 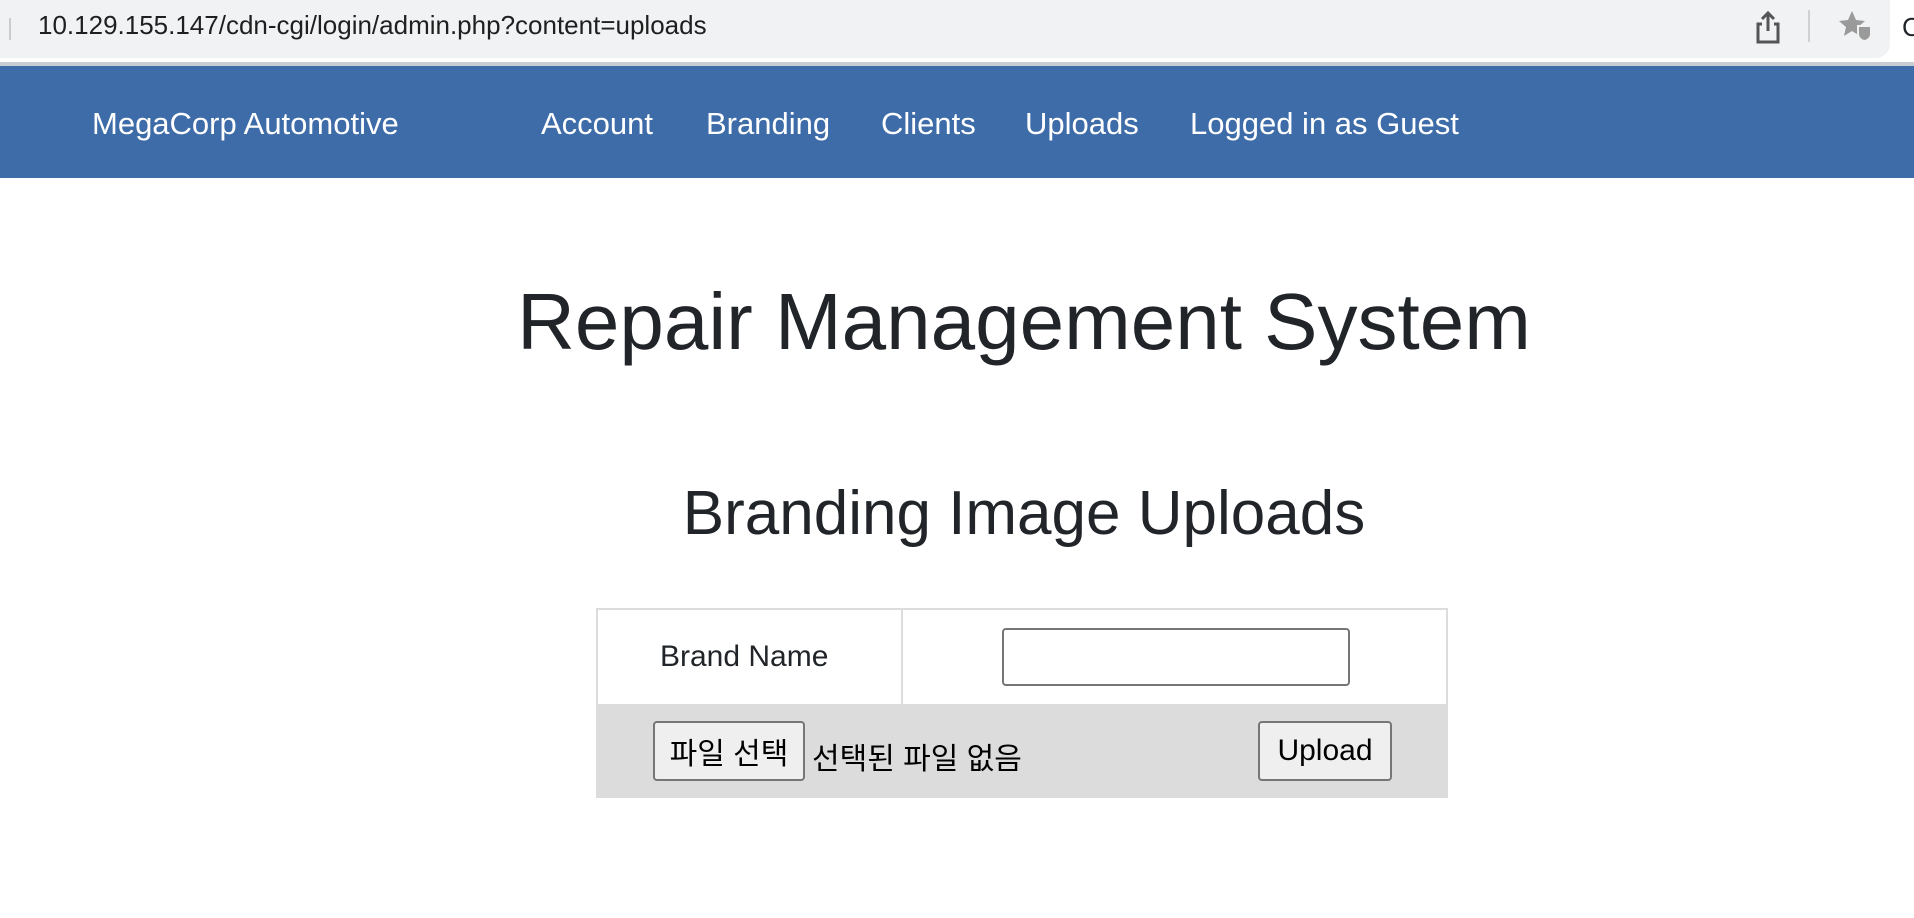 What do you see at coordinates (1024, 513) in the screenshot?
I see `section-title: Branding Image Uploads` at bounding box center [1024, 513].